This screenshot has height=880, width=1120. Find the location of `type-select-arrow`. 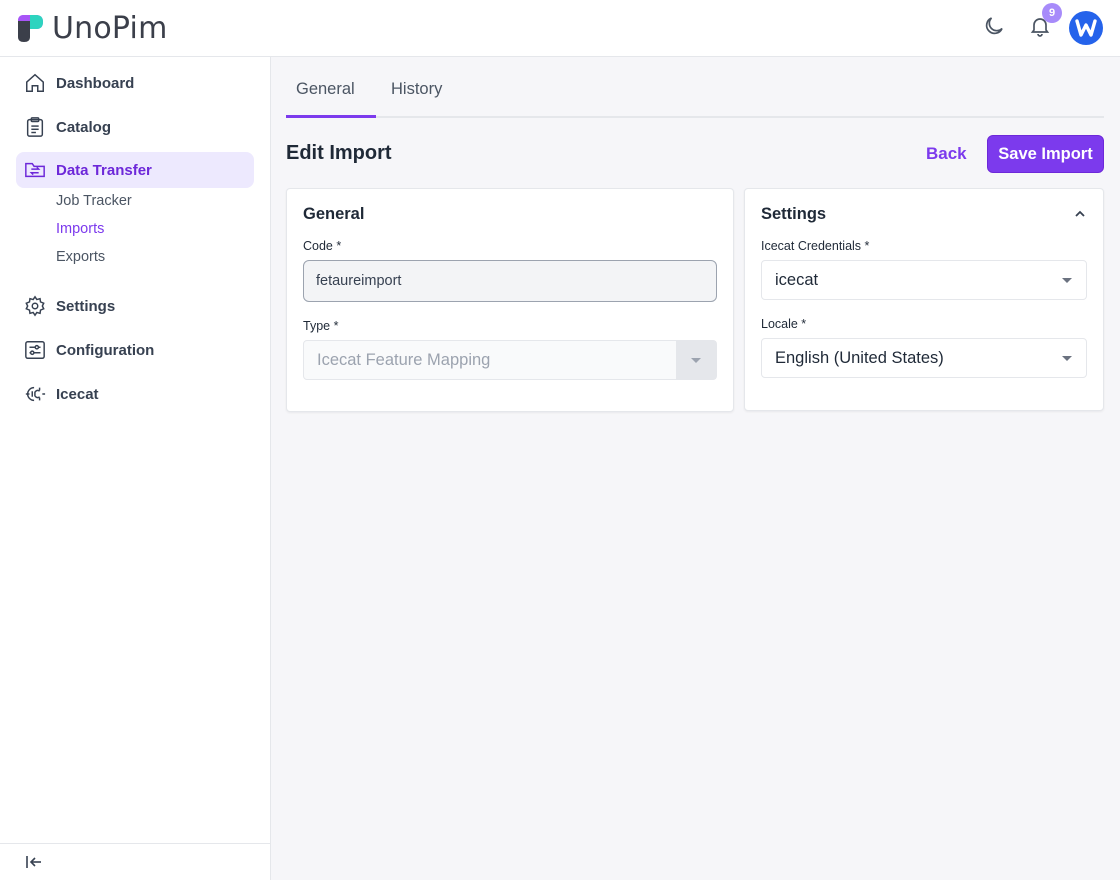

type-select-arrow is located at coordinates (696, 360).